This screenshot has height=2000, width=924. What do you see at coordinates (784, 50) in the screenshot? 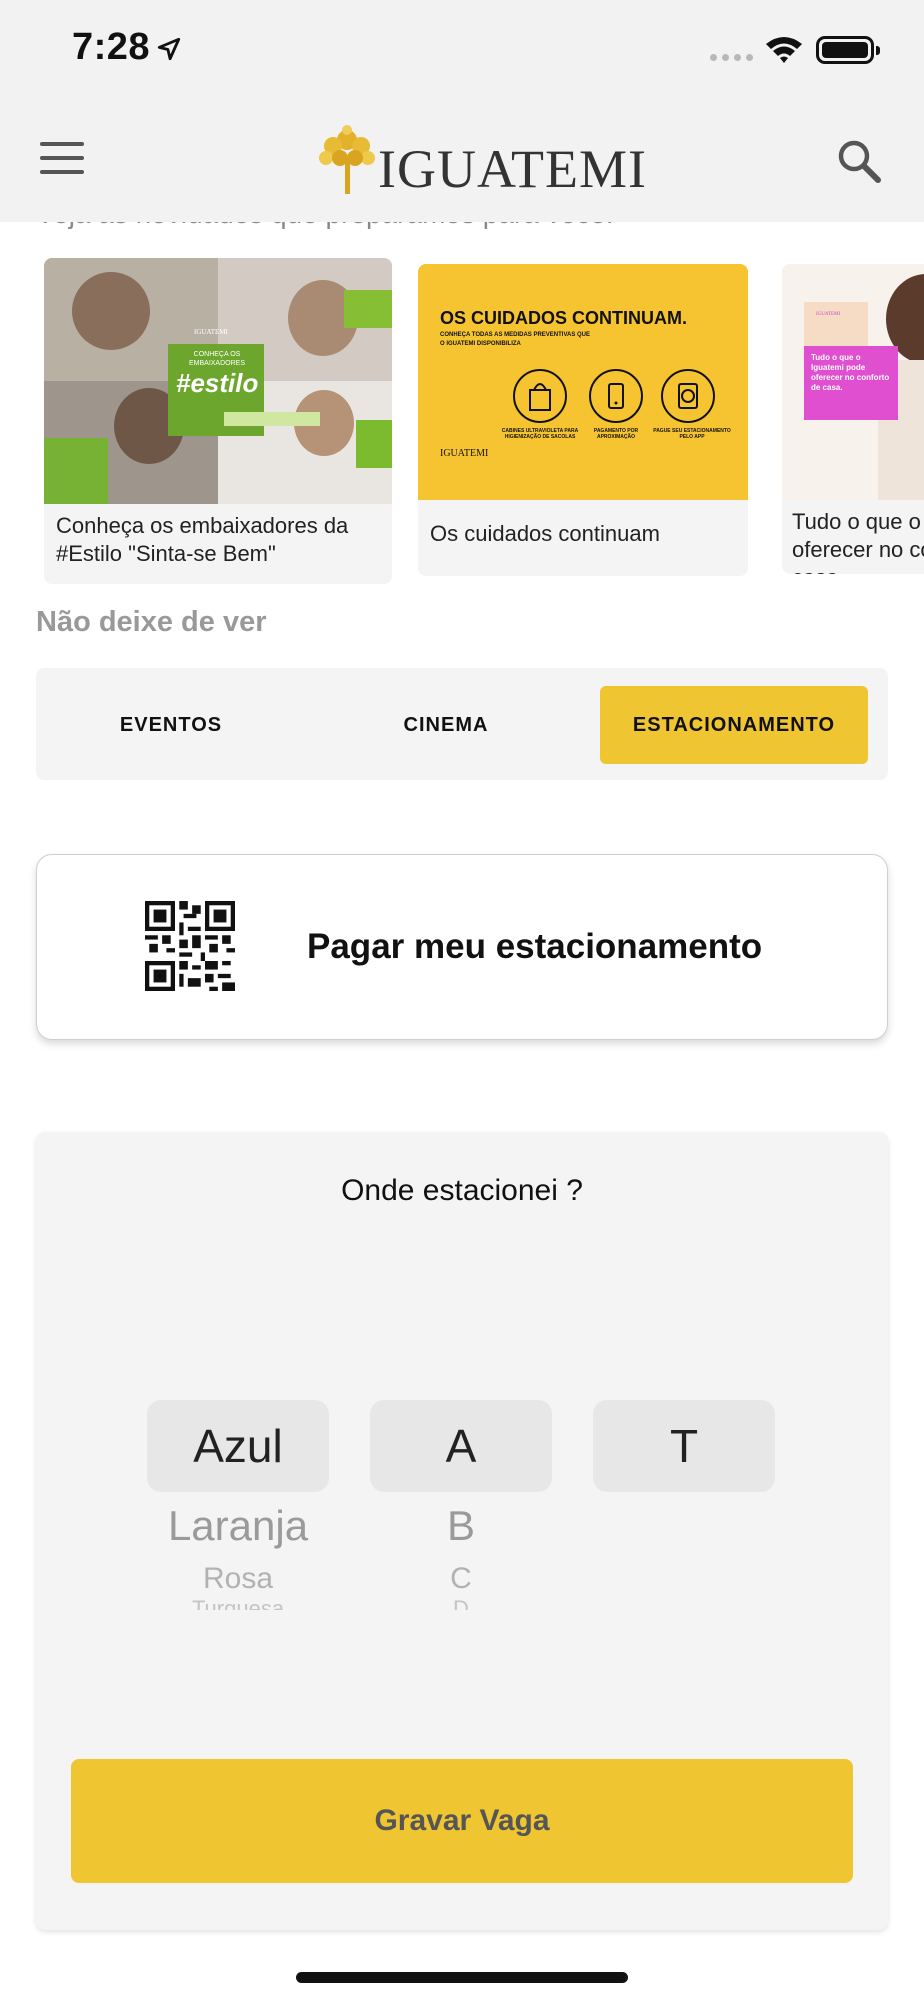
I see `wifi-icon` at bounding box center [784, 50].